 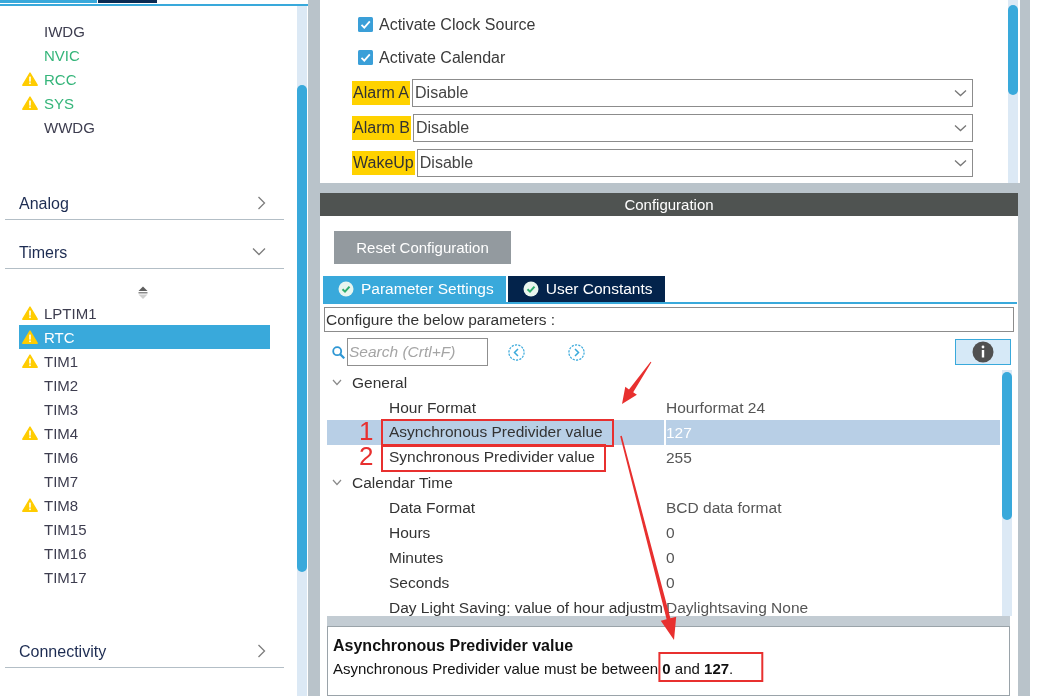 I want to click on field-label: Alarm B, so click(x=381, y=128).